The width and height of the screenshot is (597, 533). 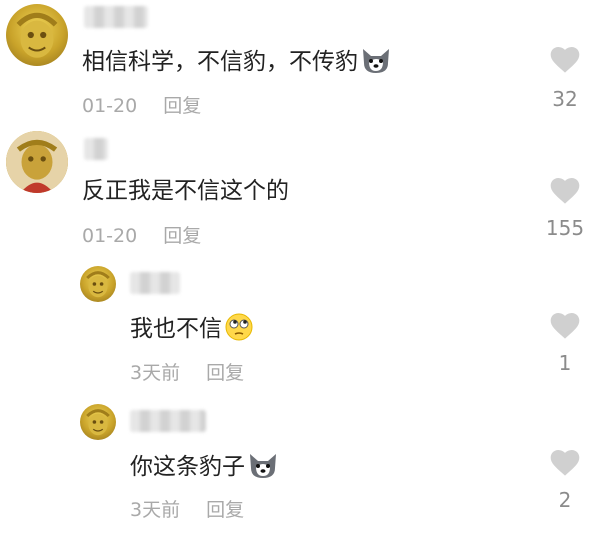 What do you see at coordinates (192, 331) in the screenshot?
I see `comment-text: 我也不信` at bounding box center [192, 331].